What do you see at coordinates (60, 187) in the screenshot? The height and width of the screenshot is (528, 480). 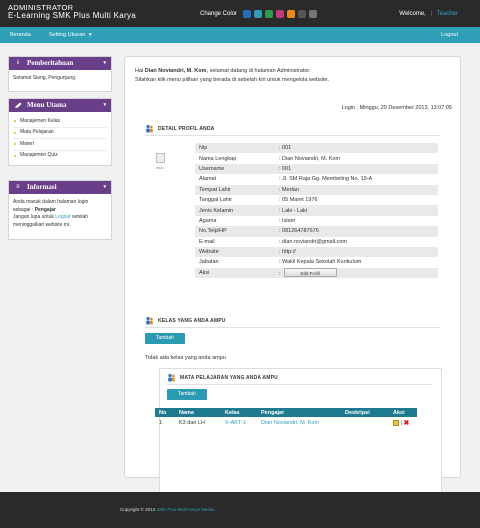 I see `info-header: ≡ Informasi ▾` at bounding box center [60, 187].